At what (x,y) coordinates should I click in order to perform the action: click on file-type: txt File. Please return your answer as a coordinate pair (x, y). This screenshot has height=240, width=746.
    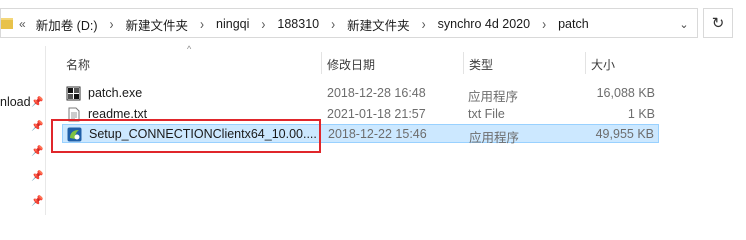
    Looking at the image, I should click on (486, 114).